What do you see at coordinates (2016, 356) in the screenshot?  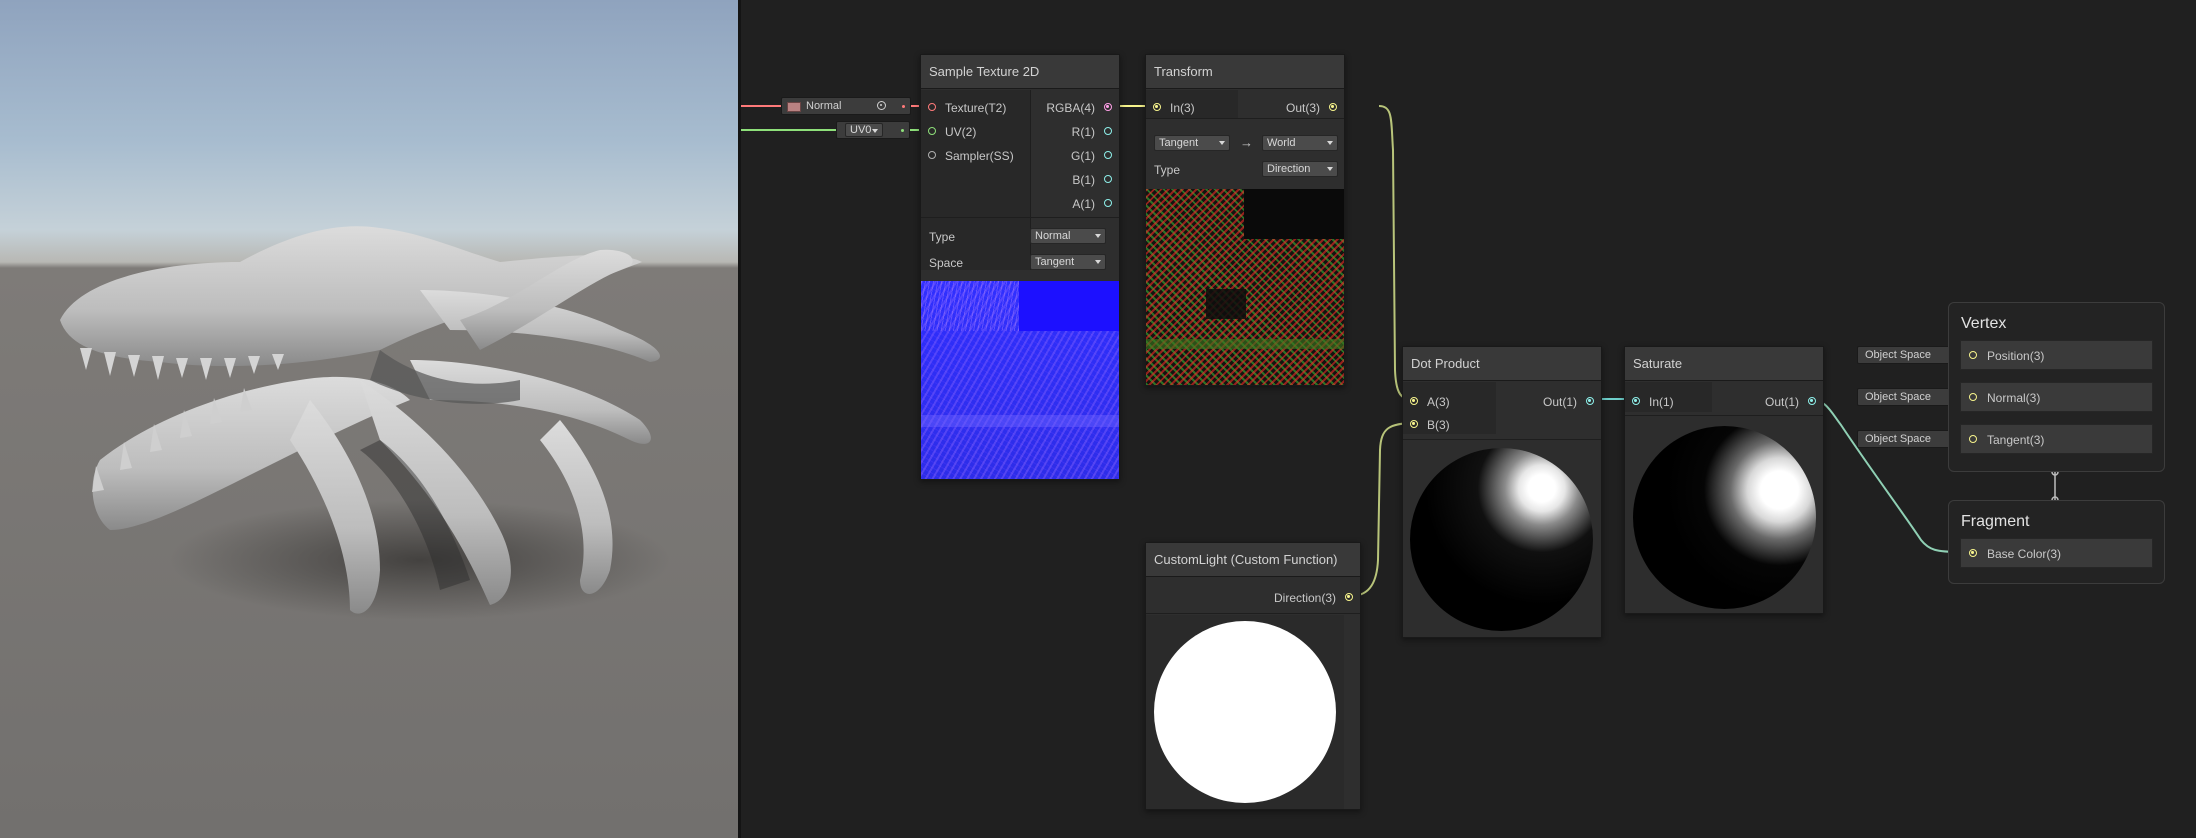 I see `position-block-label: Position(3)` at bounding box center [2016, 356].